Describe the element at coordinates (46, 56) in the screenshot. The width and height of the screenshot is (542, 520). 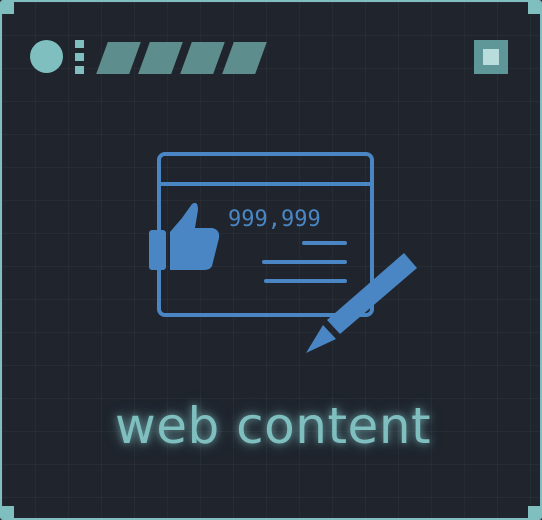
I see `status-dot` at that location.